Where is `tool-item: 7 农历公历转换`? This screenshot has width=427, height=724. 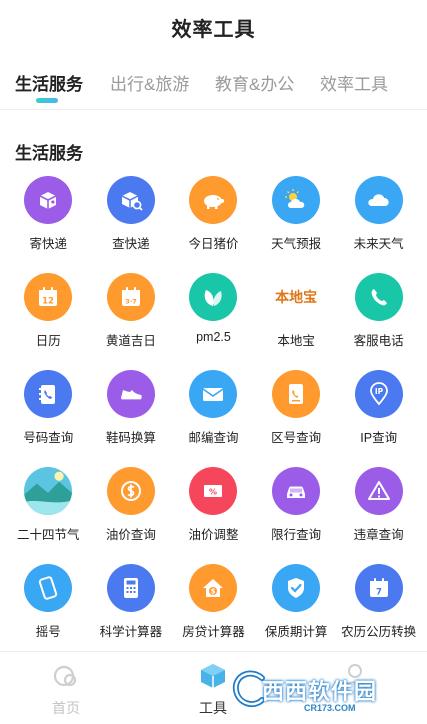 tool-item: 7 农历公历转换 is located at coordinates (378, 612).